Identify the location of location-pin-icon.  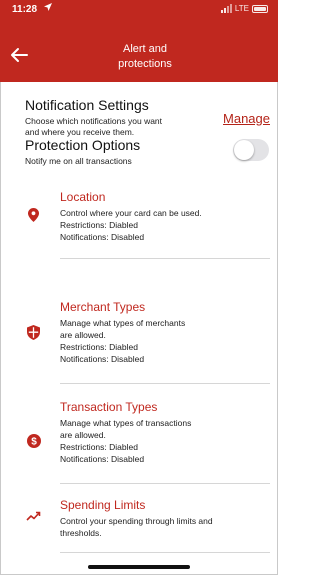
(33, 215).